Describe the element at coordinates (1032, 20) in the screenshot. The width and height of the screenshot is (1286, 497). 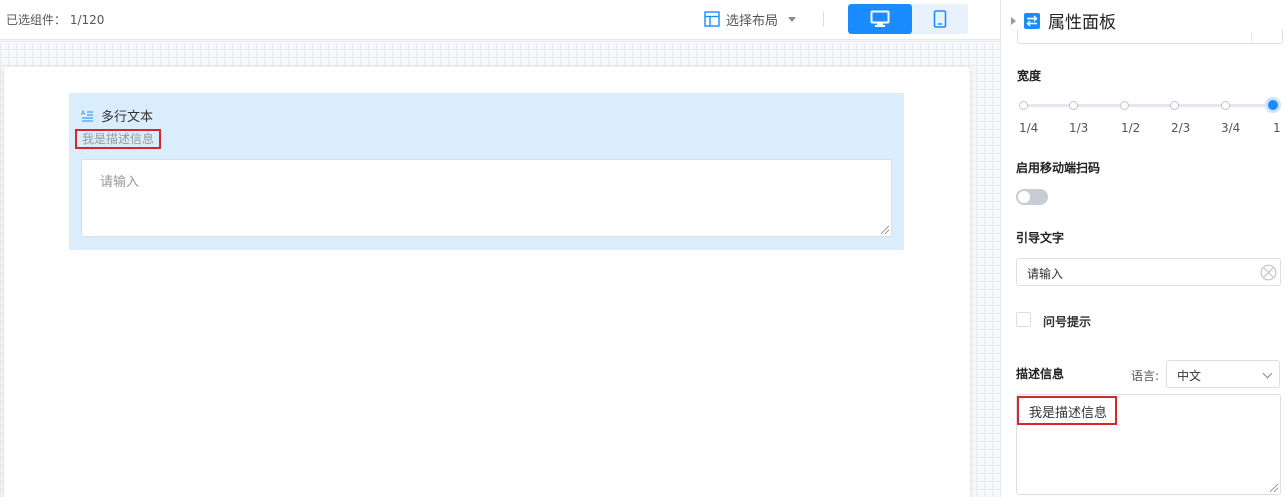
I see `swap-icon` at that location.